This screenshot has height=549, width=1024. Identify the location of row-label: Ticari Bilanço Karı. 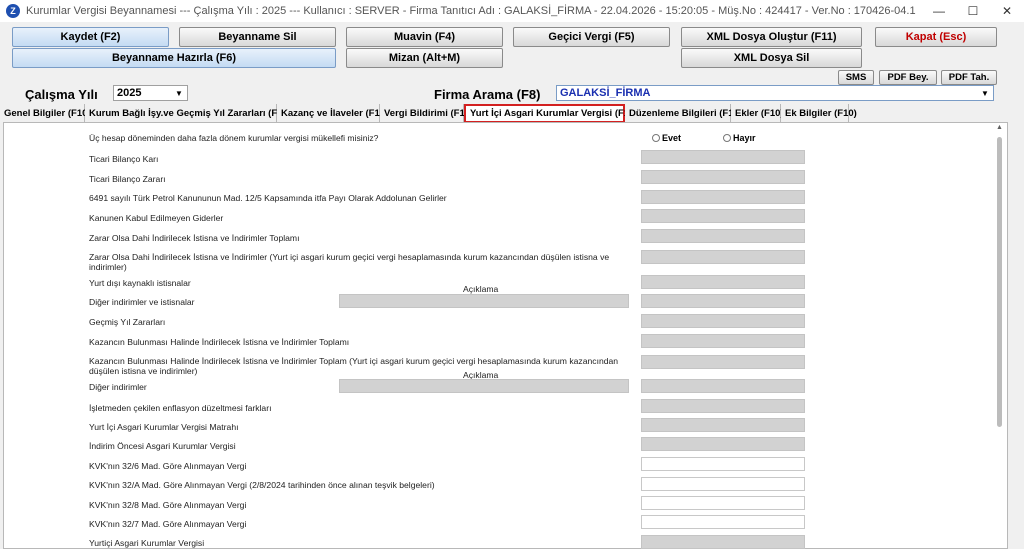
(124, 159).